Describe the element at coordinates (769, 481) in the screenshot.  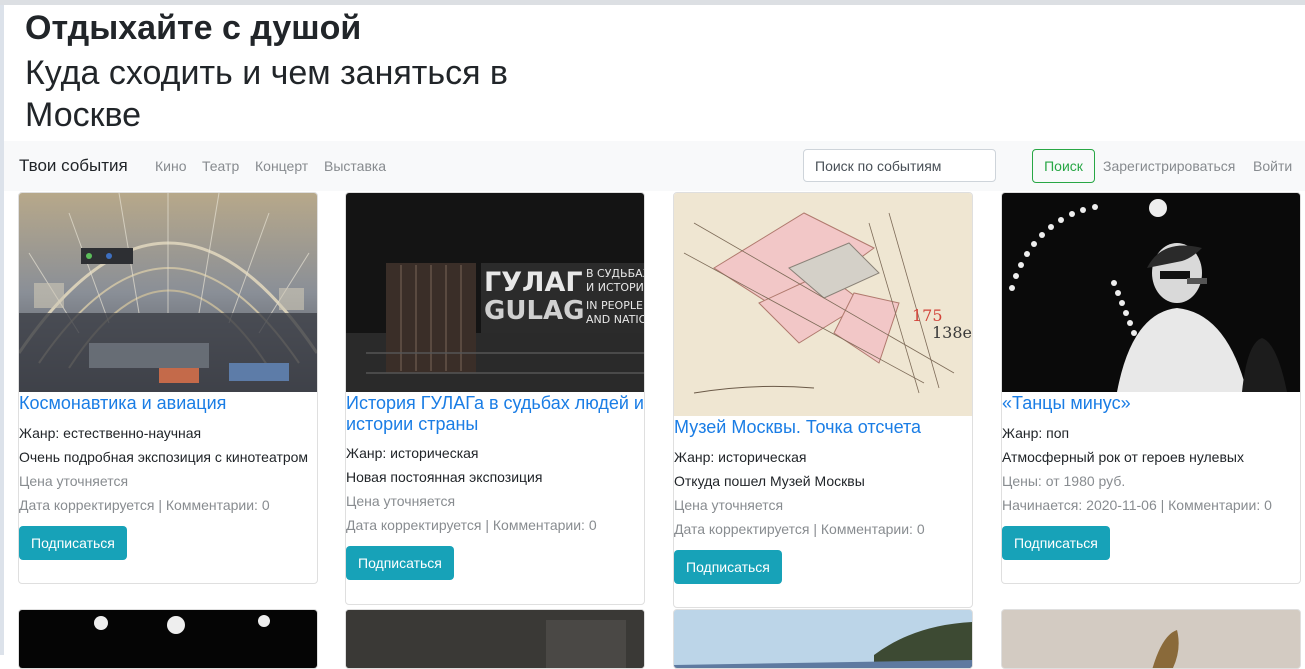
I see `event-description: Откуда пошел Музей Москвы` at that location.